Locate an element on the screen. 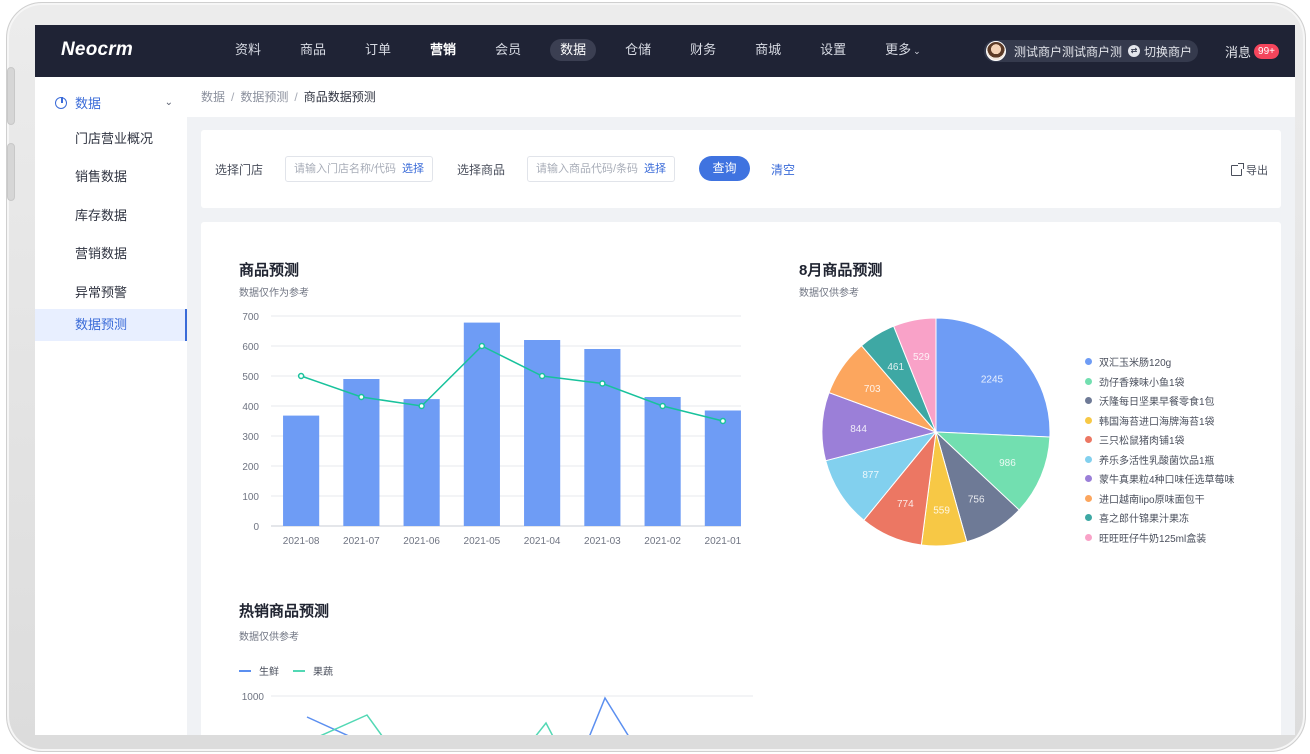  nav-item-label: 商品 is located at coordinates (313, 49).